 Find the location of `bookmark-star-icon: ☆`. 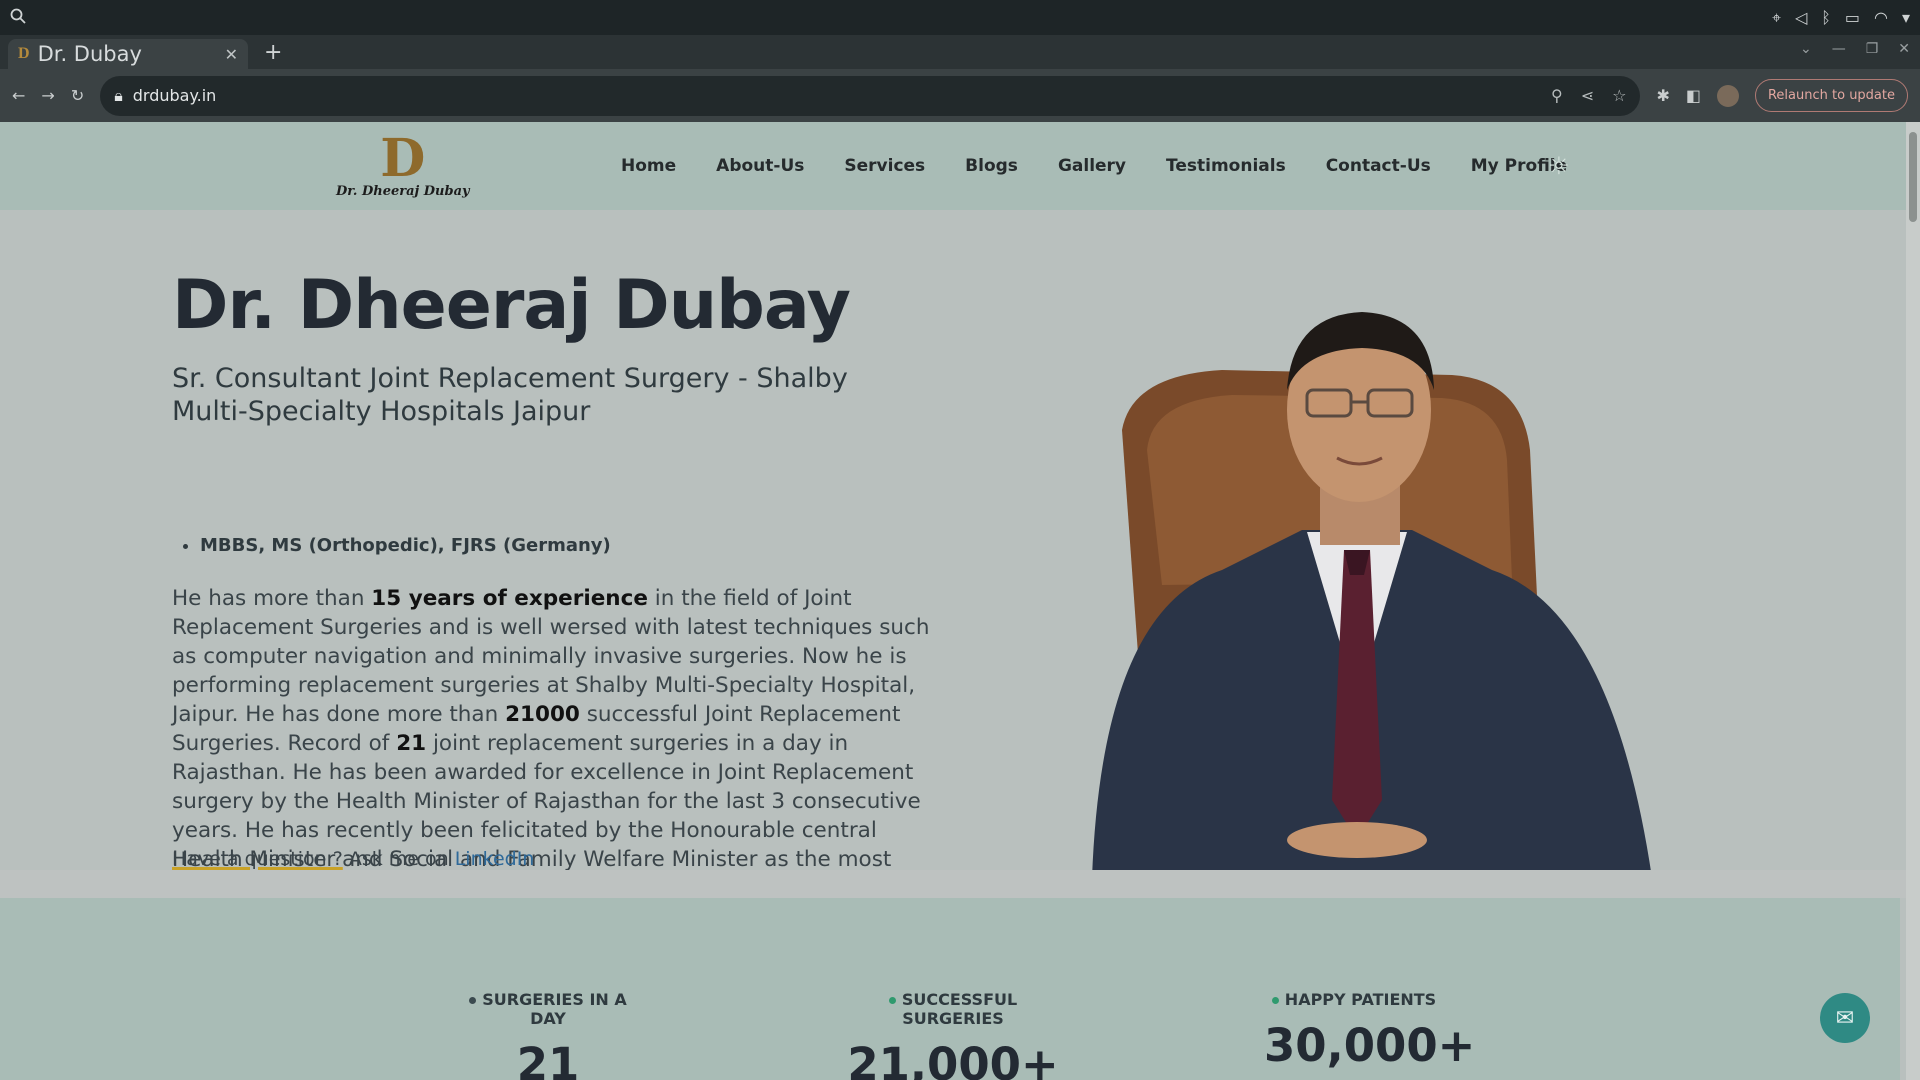

bookmark-star-icon: ☆ is located at coordinates (1619, 95).